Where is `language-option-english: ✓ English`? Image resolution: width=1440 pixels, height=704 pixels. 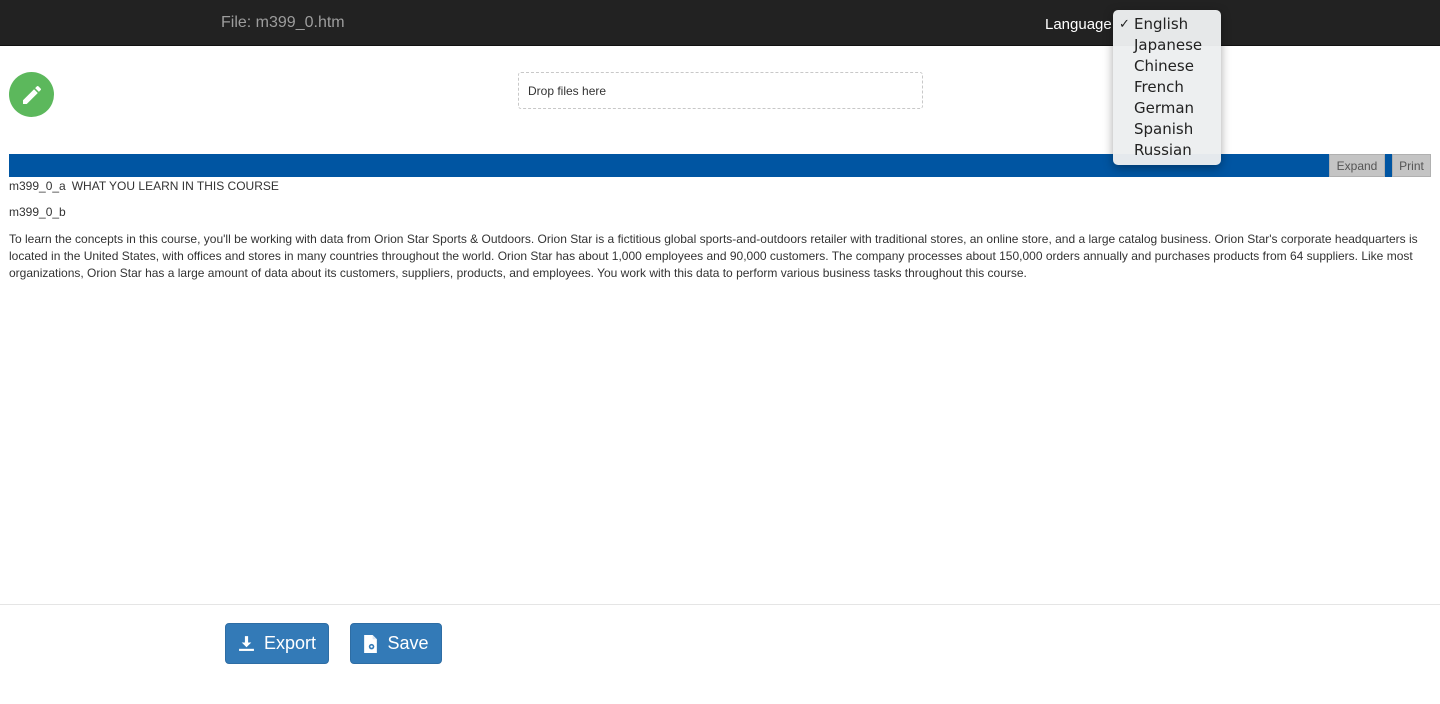 language-option-english: ✓ English is located at coordinates (1167, 24).